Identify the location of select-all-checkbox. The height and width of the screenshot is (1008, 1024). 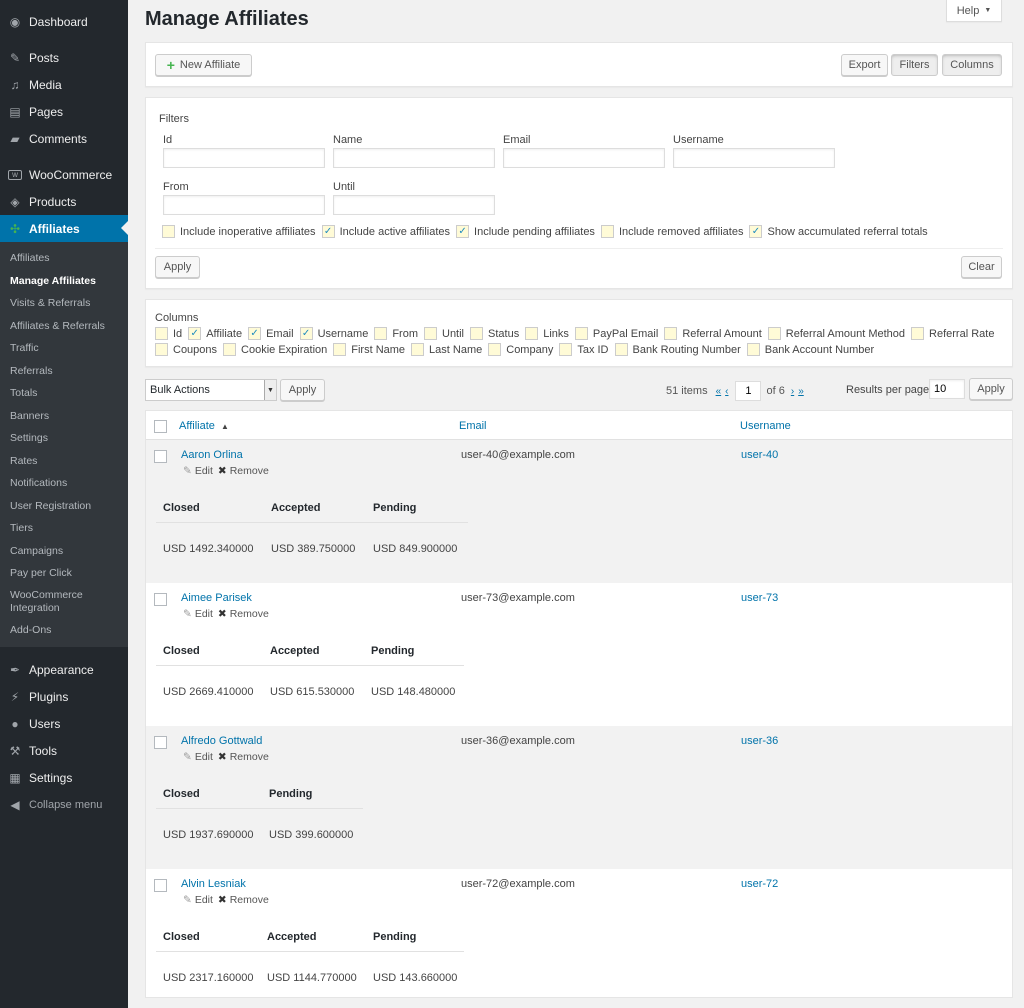
(160, 426).